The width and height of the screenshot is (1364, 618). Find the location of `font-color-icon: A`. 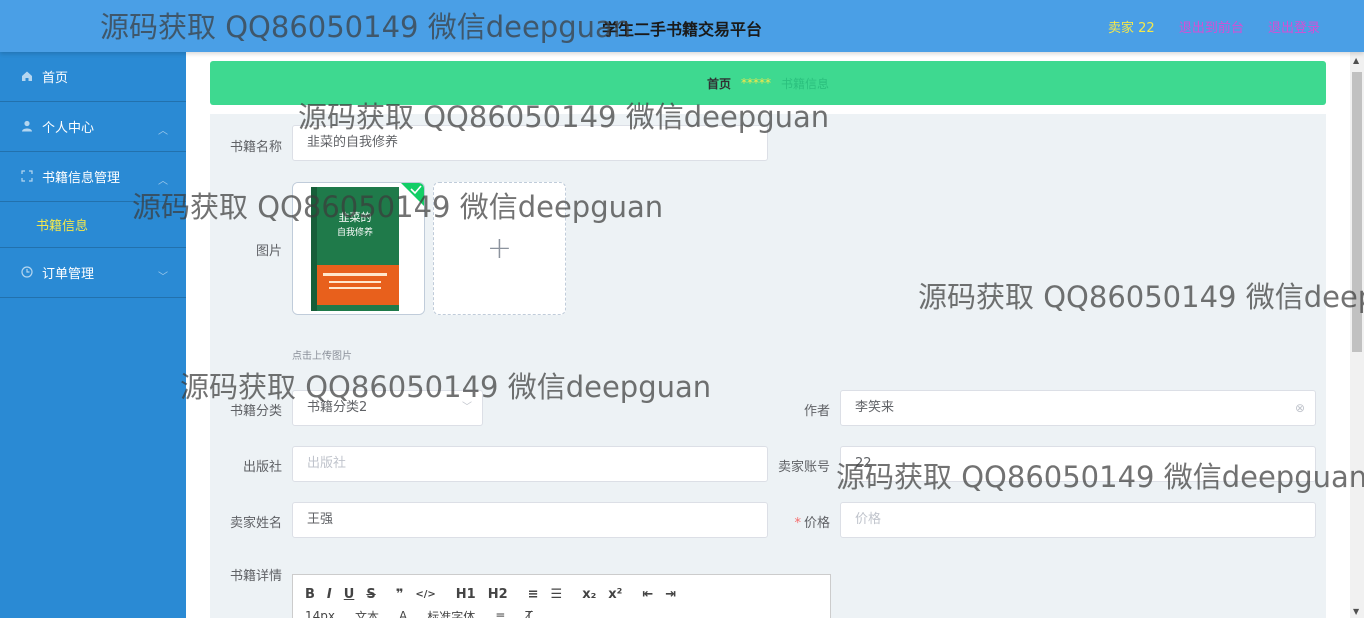

font-color-icon: A is located at coordinates (403, 613).